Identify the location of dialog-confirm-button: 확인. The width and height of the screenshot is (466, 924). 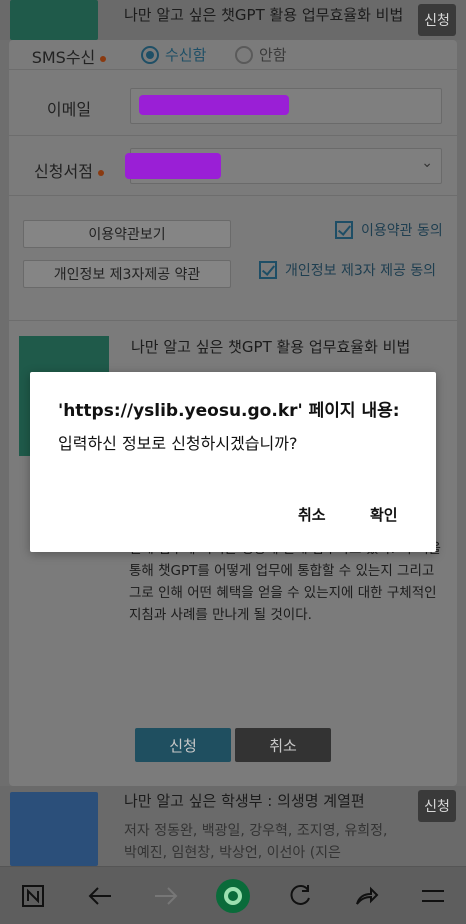
(384, 514).